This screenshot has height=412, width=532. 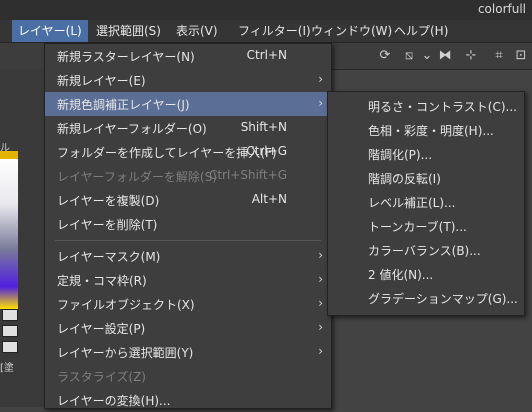 What do you see at coordinates (188, 280) in the screenshot?
I see `menu-item-ruler-frame: 定規・コマ枠(R) ›` at bounding box center [188, 280].